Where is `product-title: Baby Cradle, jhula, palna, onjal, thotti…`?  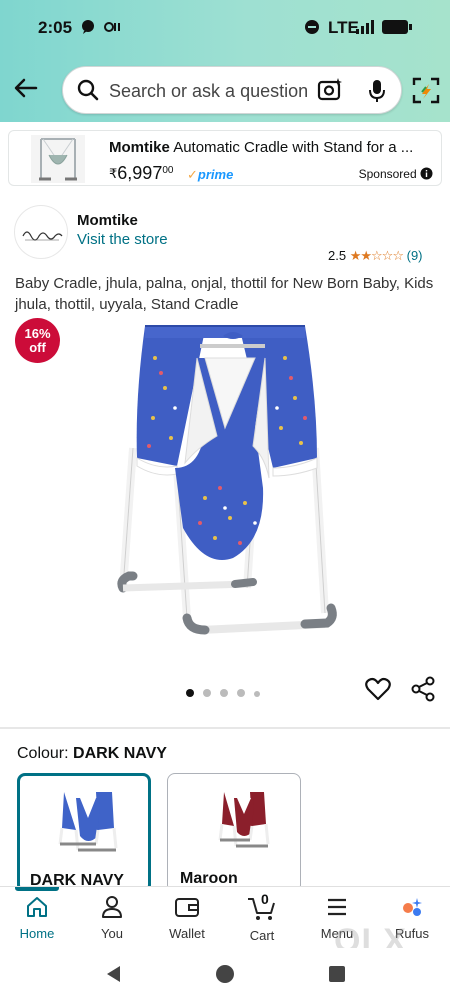
product-title: Baby Cradle, jhula, palna, onjal, thotti… is located at coordinates (224, 294).